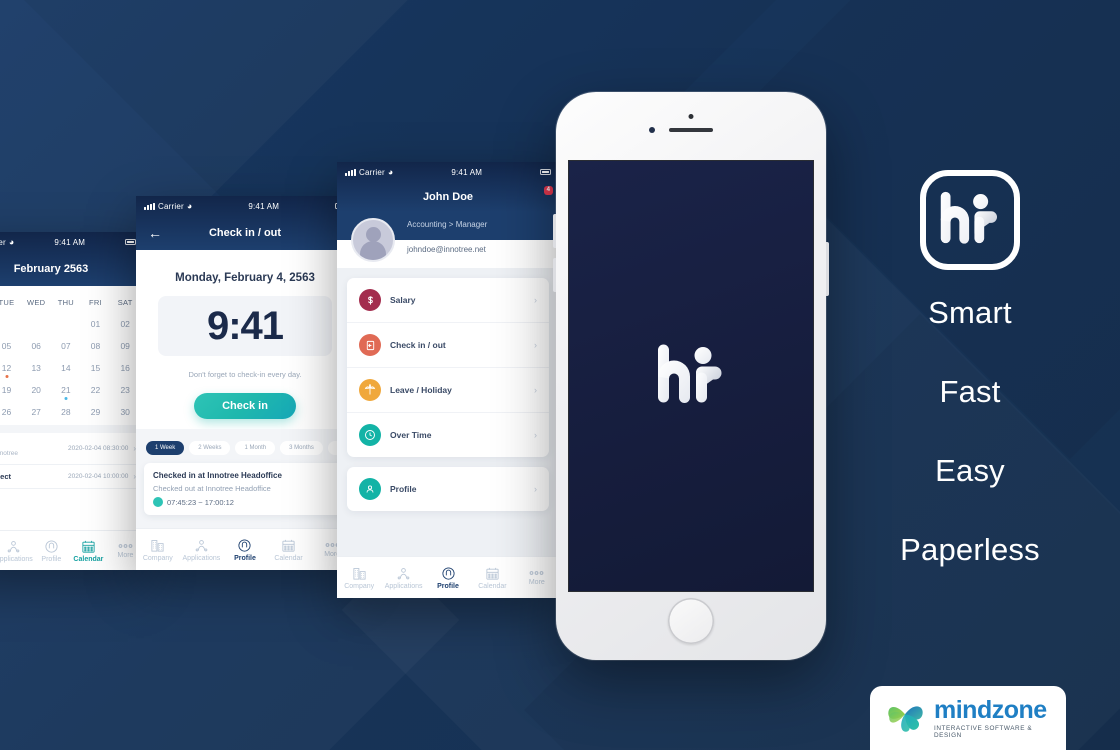  I want to click on event-title: Meeting, so click(9, 444).